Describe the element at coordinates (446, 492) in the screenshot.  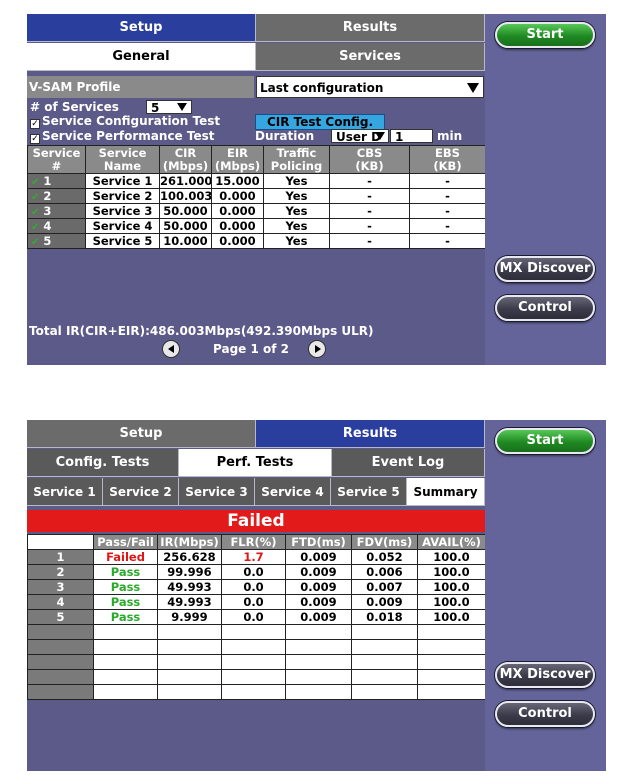
I see `tab-summary: Summary` at that location.